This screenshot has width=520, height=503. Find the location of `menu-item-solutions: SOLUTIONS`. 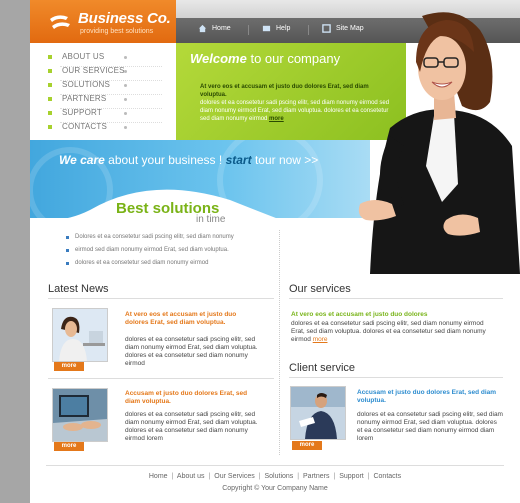

menu-item-solutions: SOLUTIONS is located at coordinates (103, 87).